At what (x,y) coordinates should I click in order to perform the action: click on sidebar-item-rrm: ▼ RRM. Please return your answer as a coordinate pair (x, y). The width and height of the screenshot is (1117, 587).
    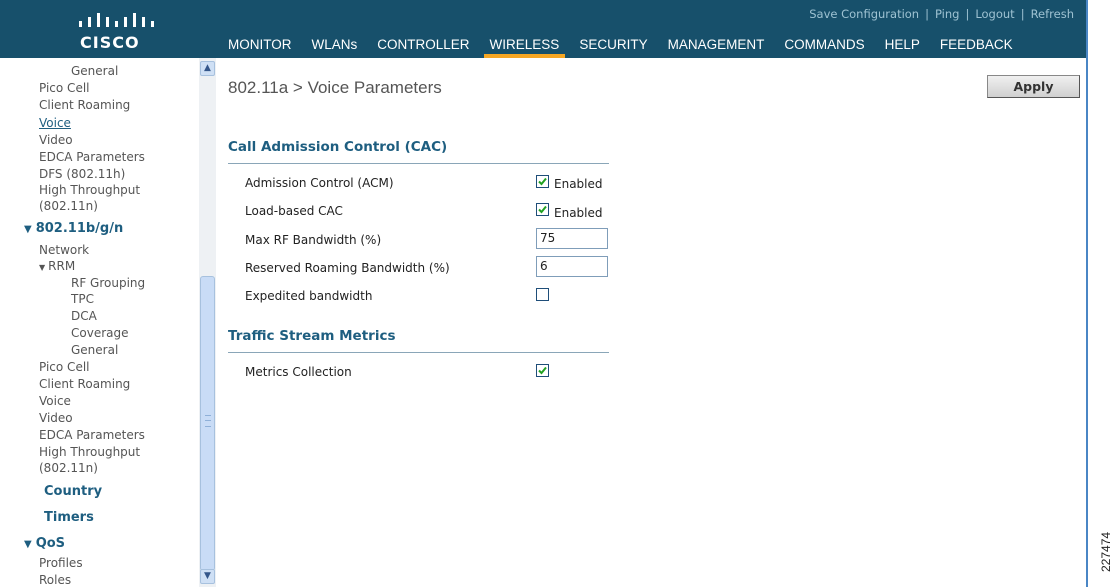
    Looking at the image, I should click on (57, 267).